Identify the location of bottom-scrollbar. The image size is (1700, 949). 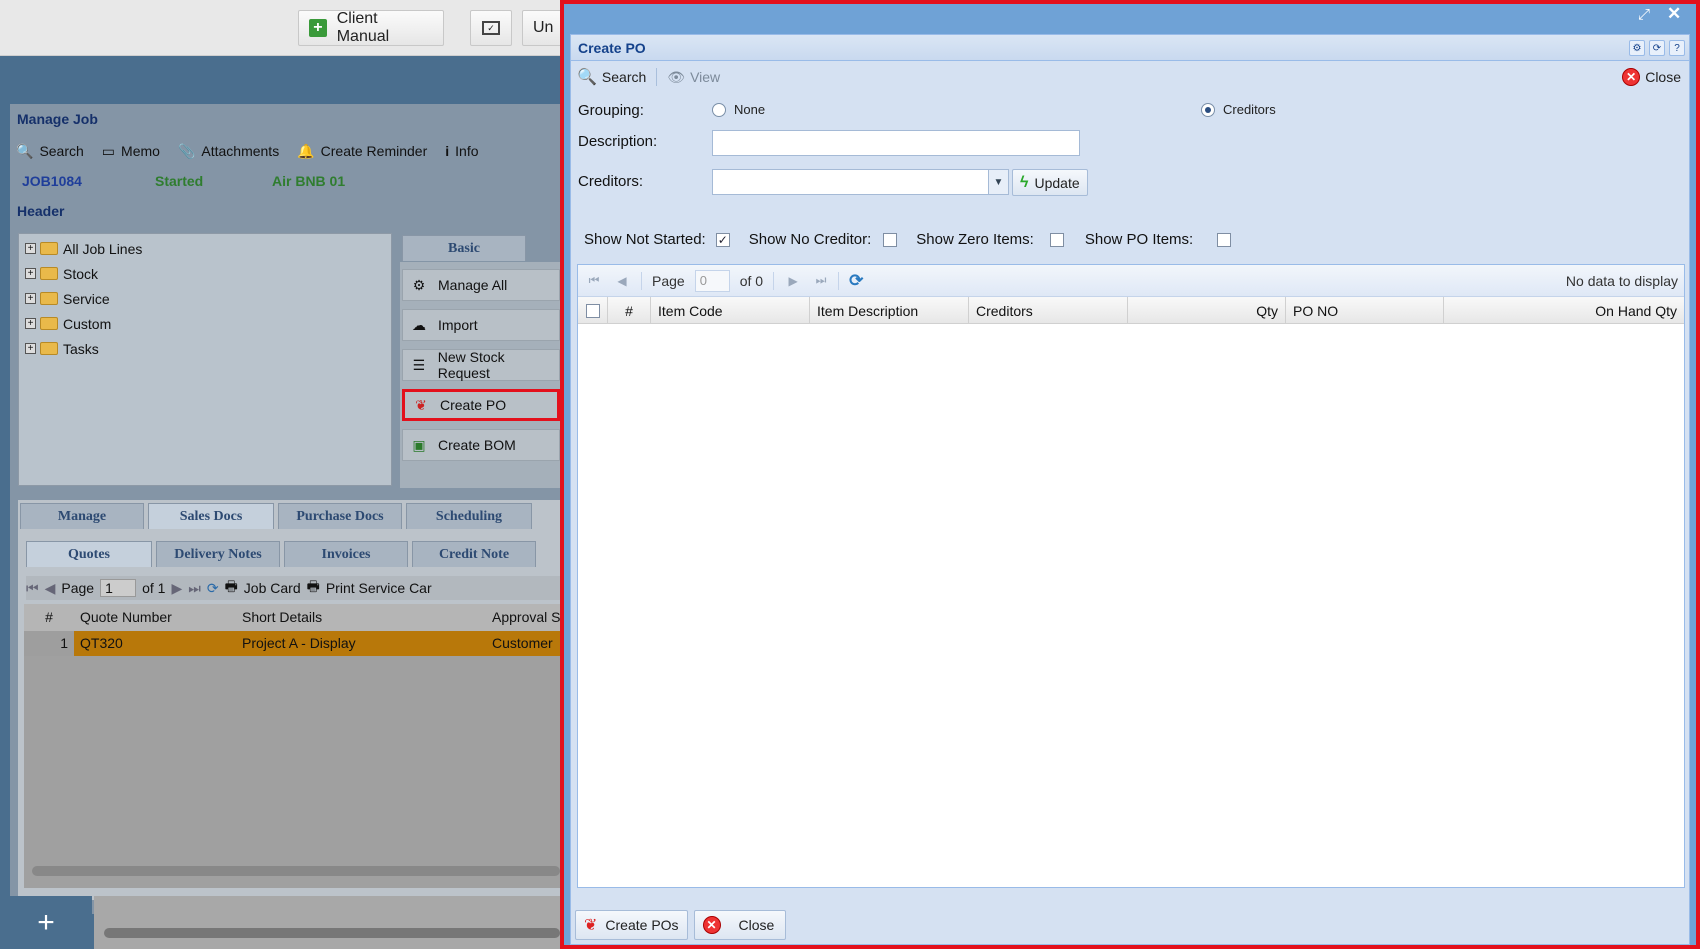
(332, 933).